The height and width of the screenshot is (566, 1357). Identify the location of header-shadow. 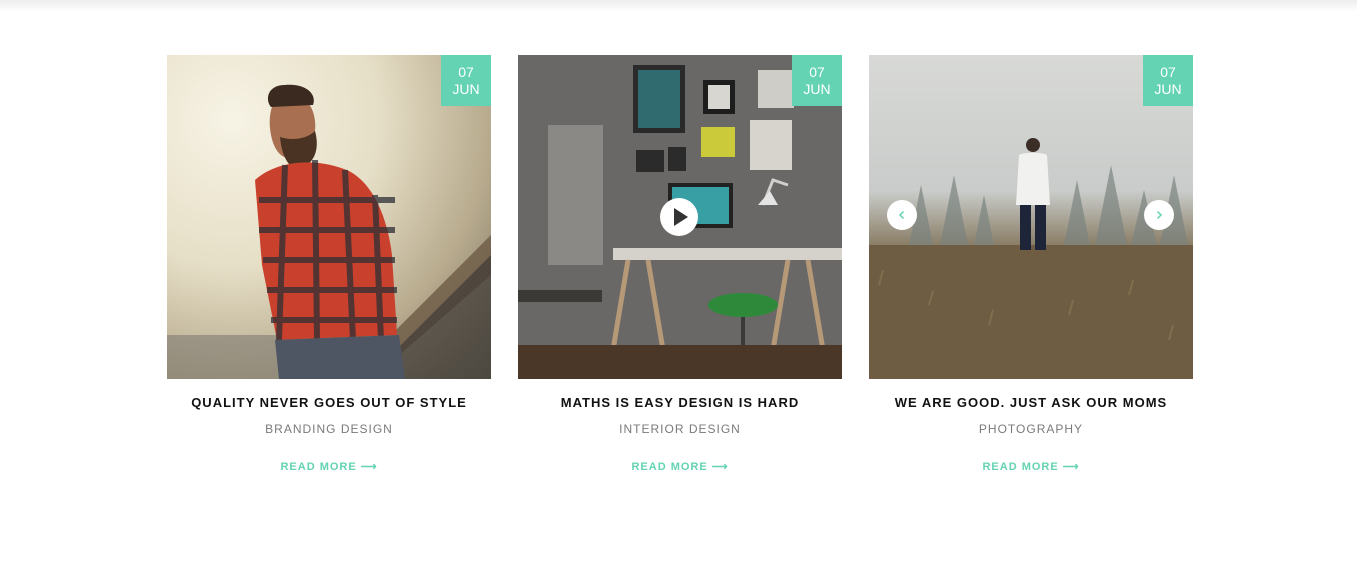
(678, 6).